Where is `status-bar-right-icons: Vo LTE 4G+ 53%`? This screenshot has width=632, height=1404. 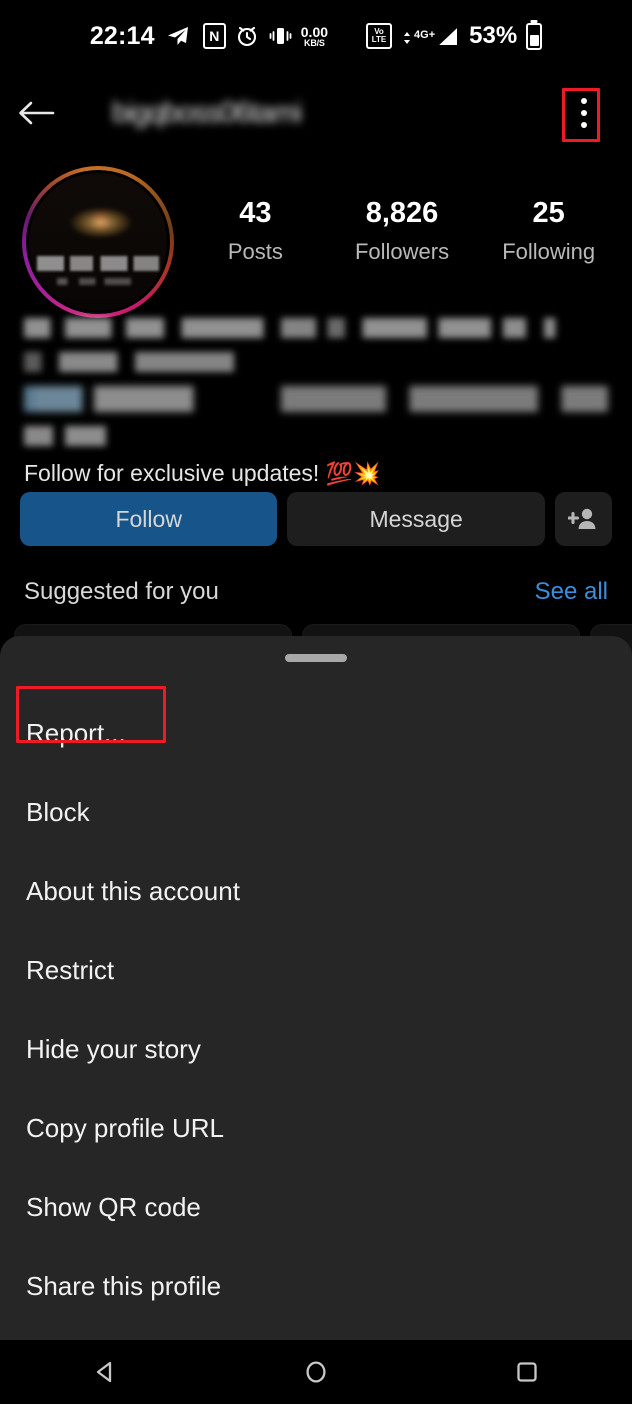 status-bar-right-icons: Vo LTE 4G+ 53% is located at coordinates (454, 36).